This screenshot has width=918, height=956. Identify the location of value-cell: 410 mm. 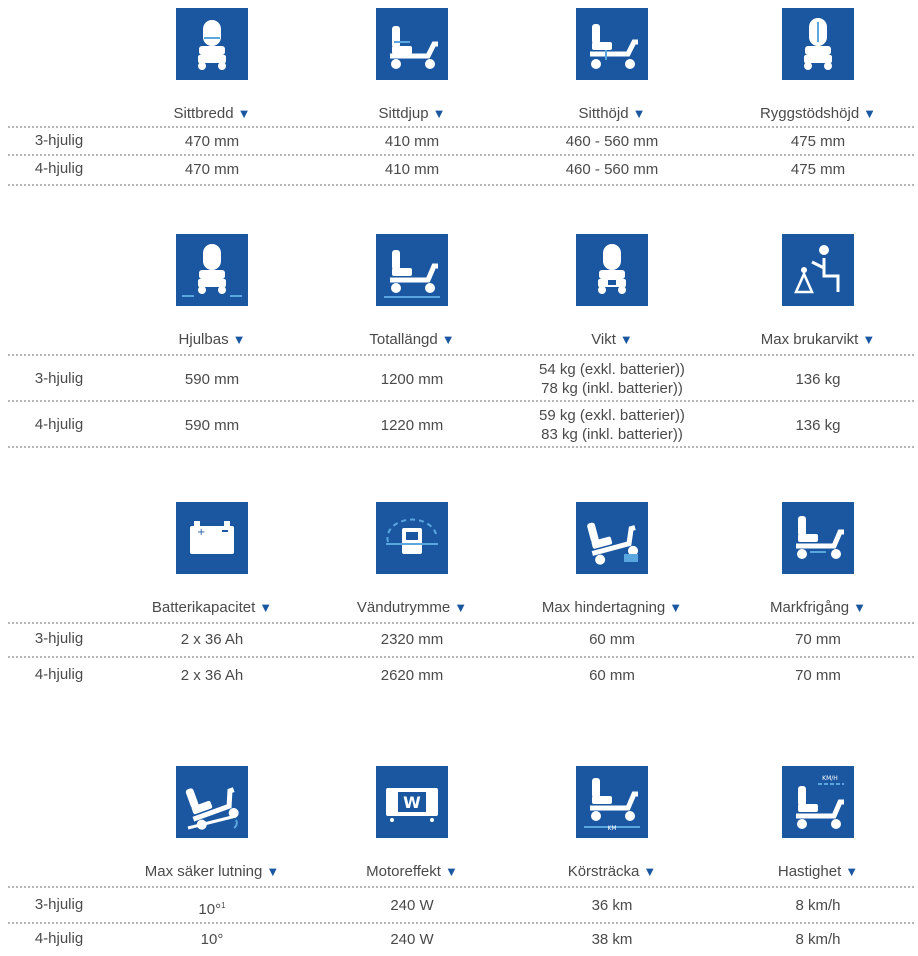
(412, 169).